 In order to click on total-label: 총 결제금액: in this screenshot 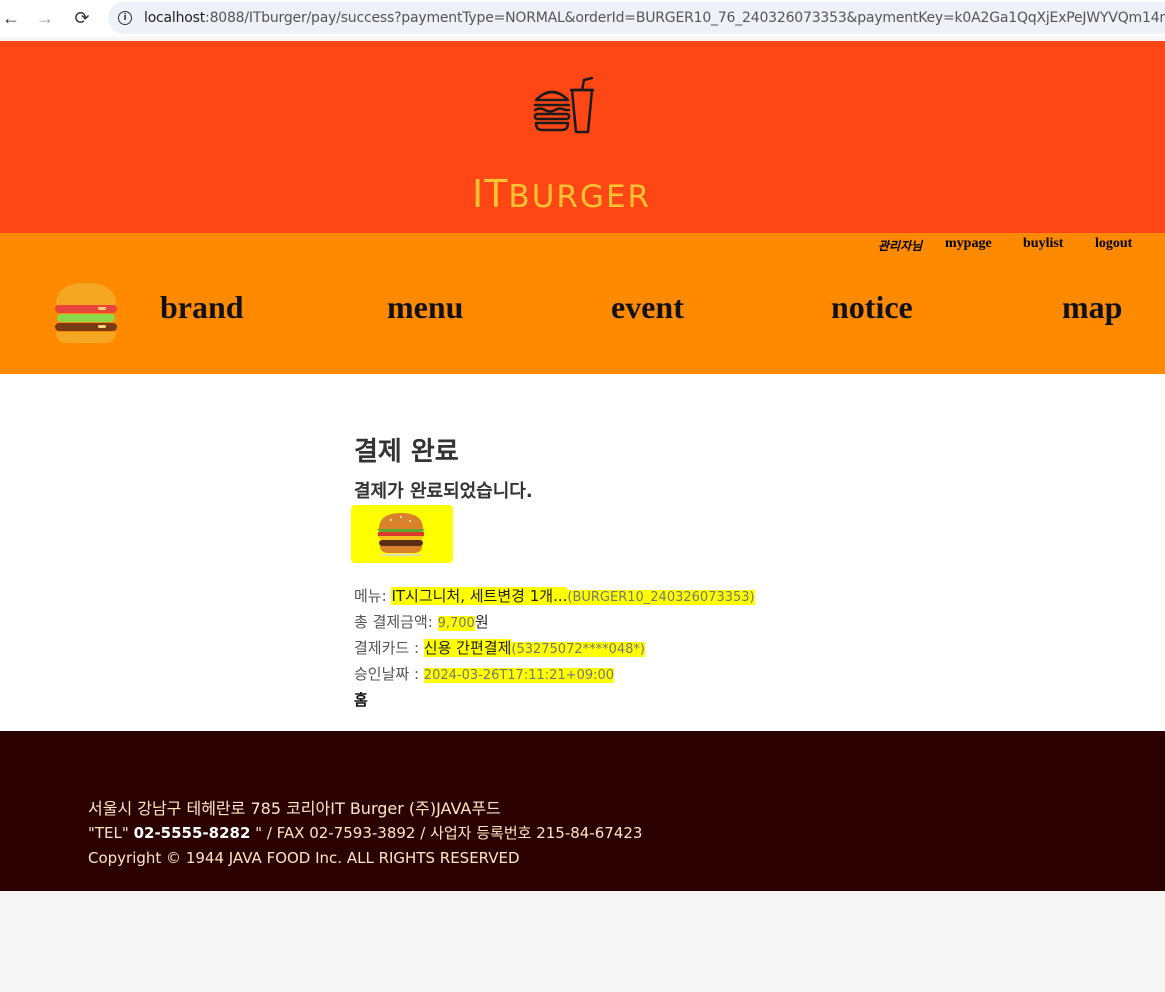, I will do `click(396, 622)`.